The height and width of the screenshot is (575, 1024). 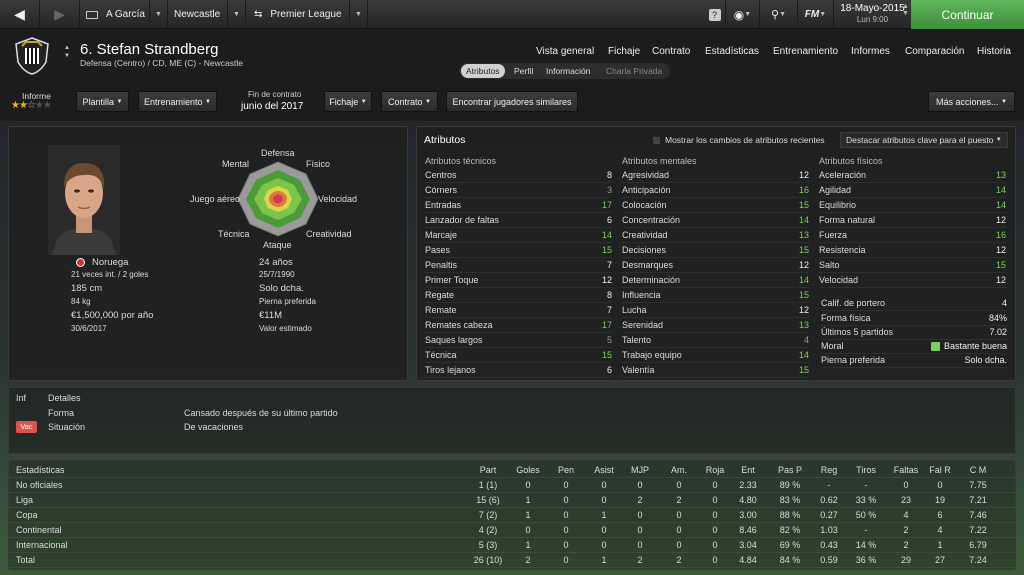 I want to click on forward-button: ▶, so click(x=60, y=14).